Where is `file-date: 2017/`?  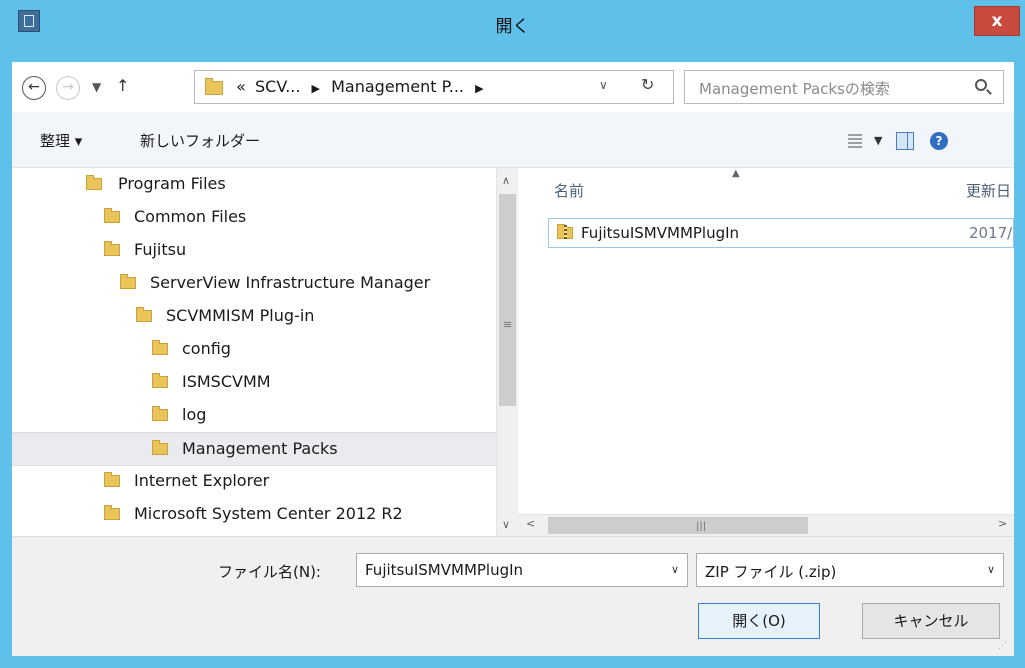
file-date: 2017/ is located at coordinates (991, 233).